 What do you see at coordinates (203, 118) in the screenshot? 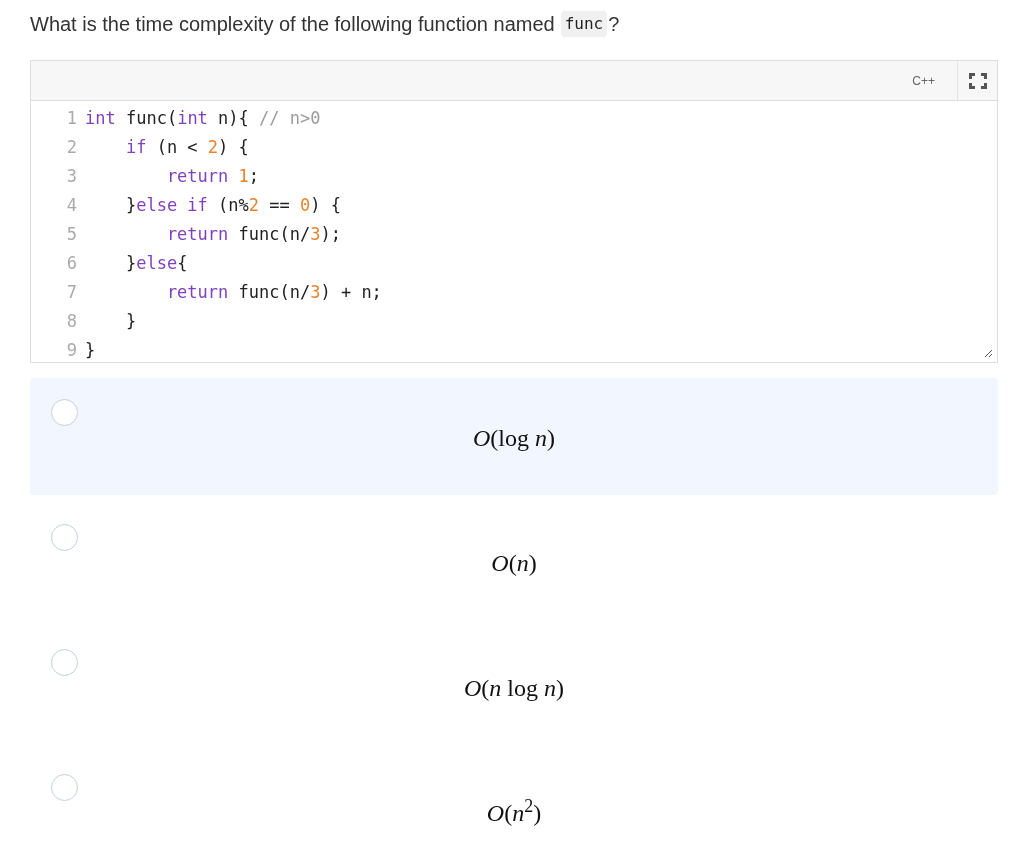
I see `code-line: int func(int n){ // n>0` at bounding box center [203, 118].